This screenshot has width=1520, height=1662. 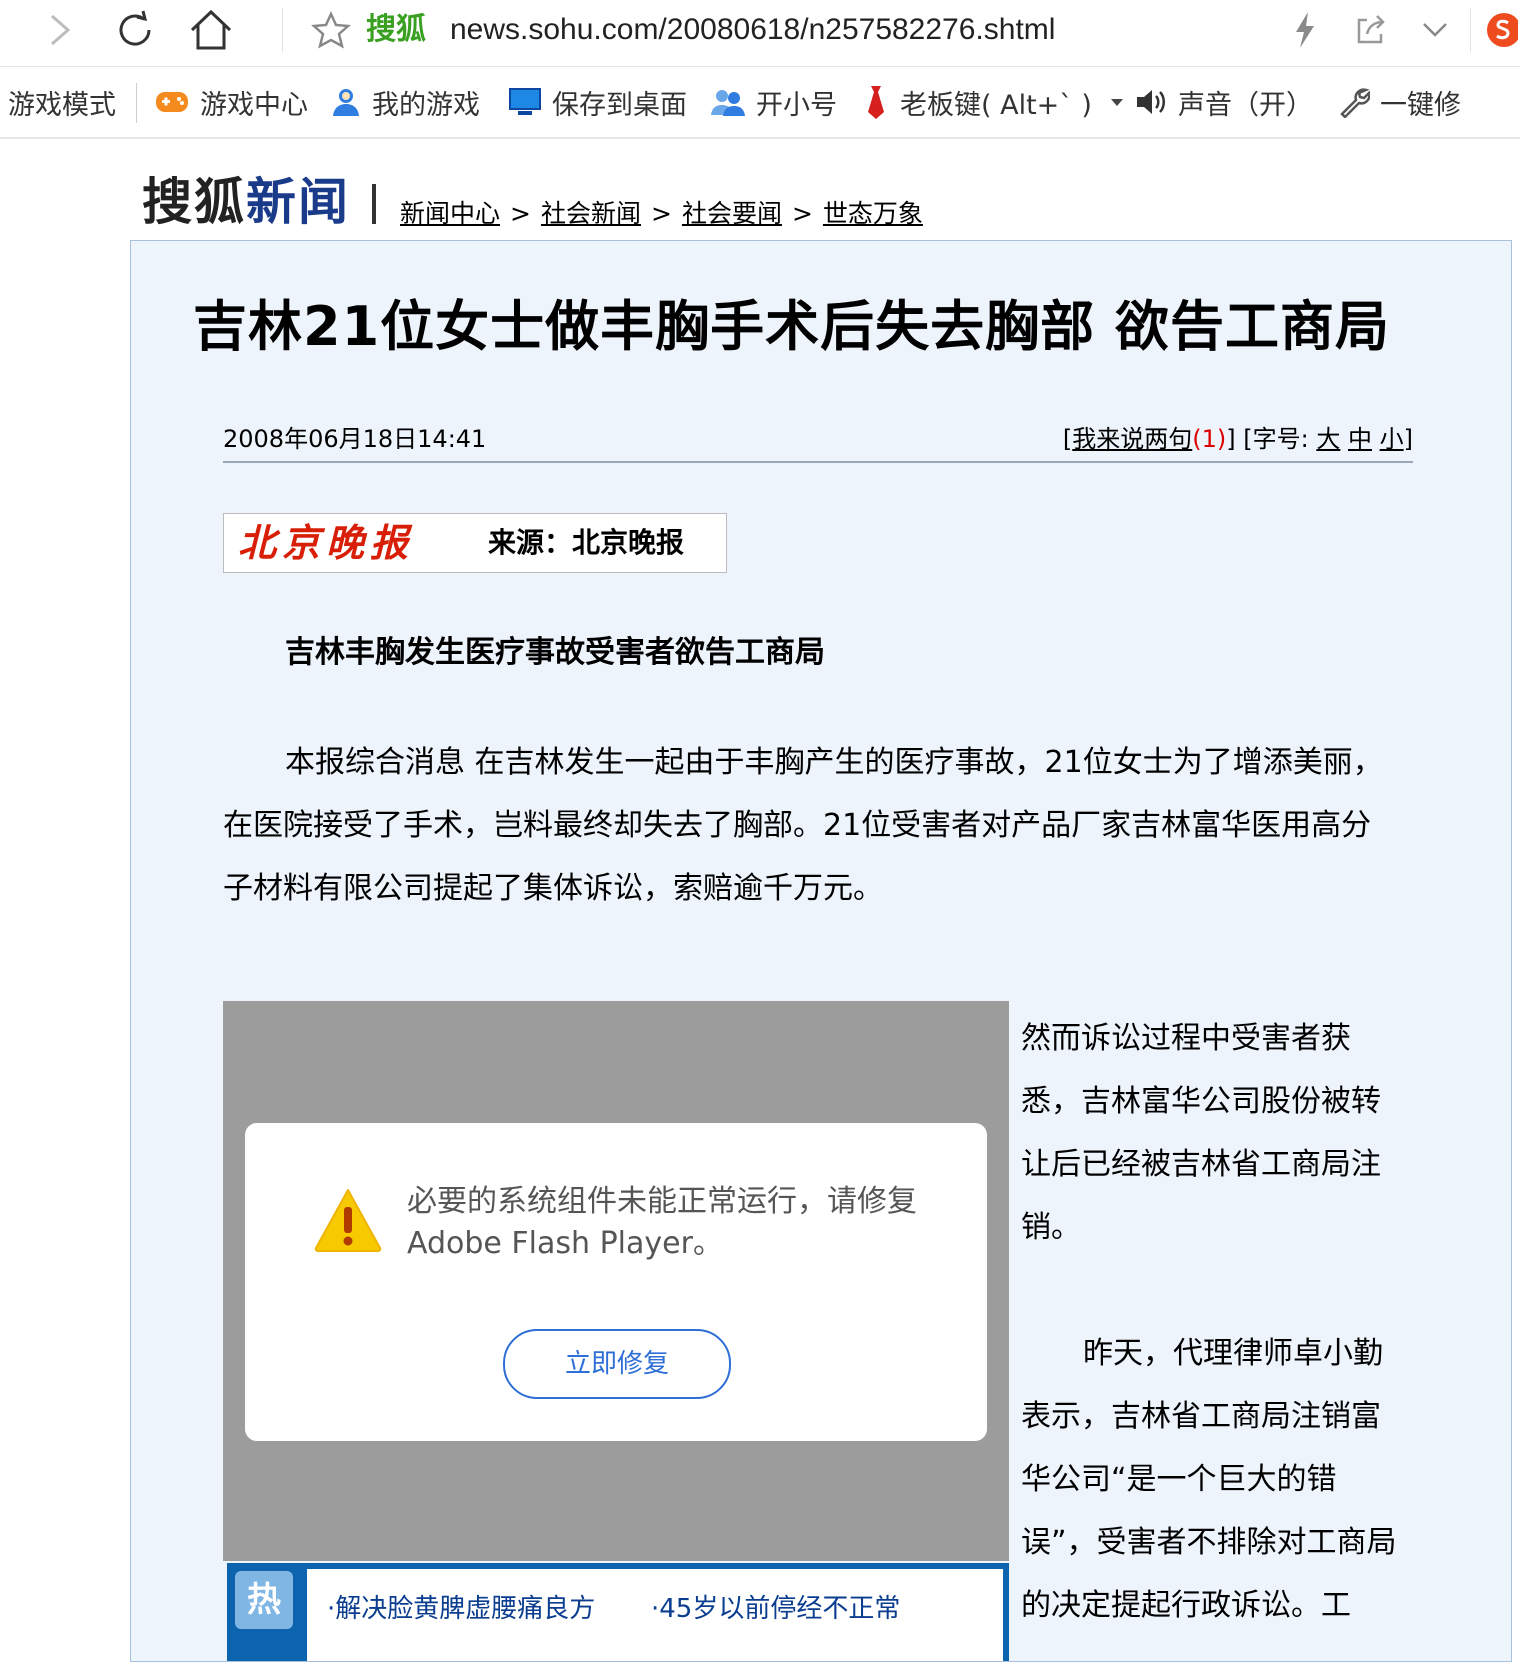 I want to click on article-subhead: 吉林丰胸发生医疗事故受害者欲告工商局, so click(x=555, y=652).